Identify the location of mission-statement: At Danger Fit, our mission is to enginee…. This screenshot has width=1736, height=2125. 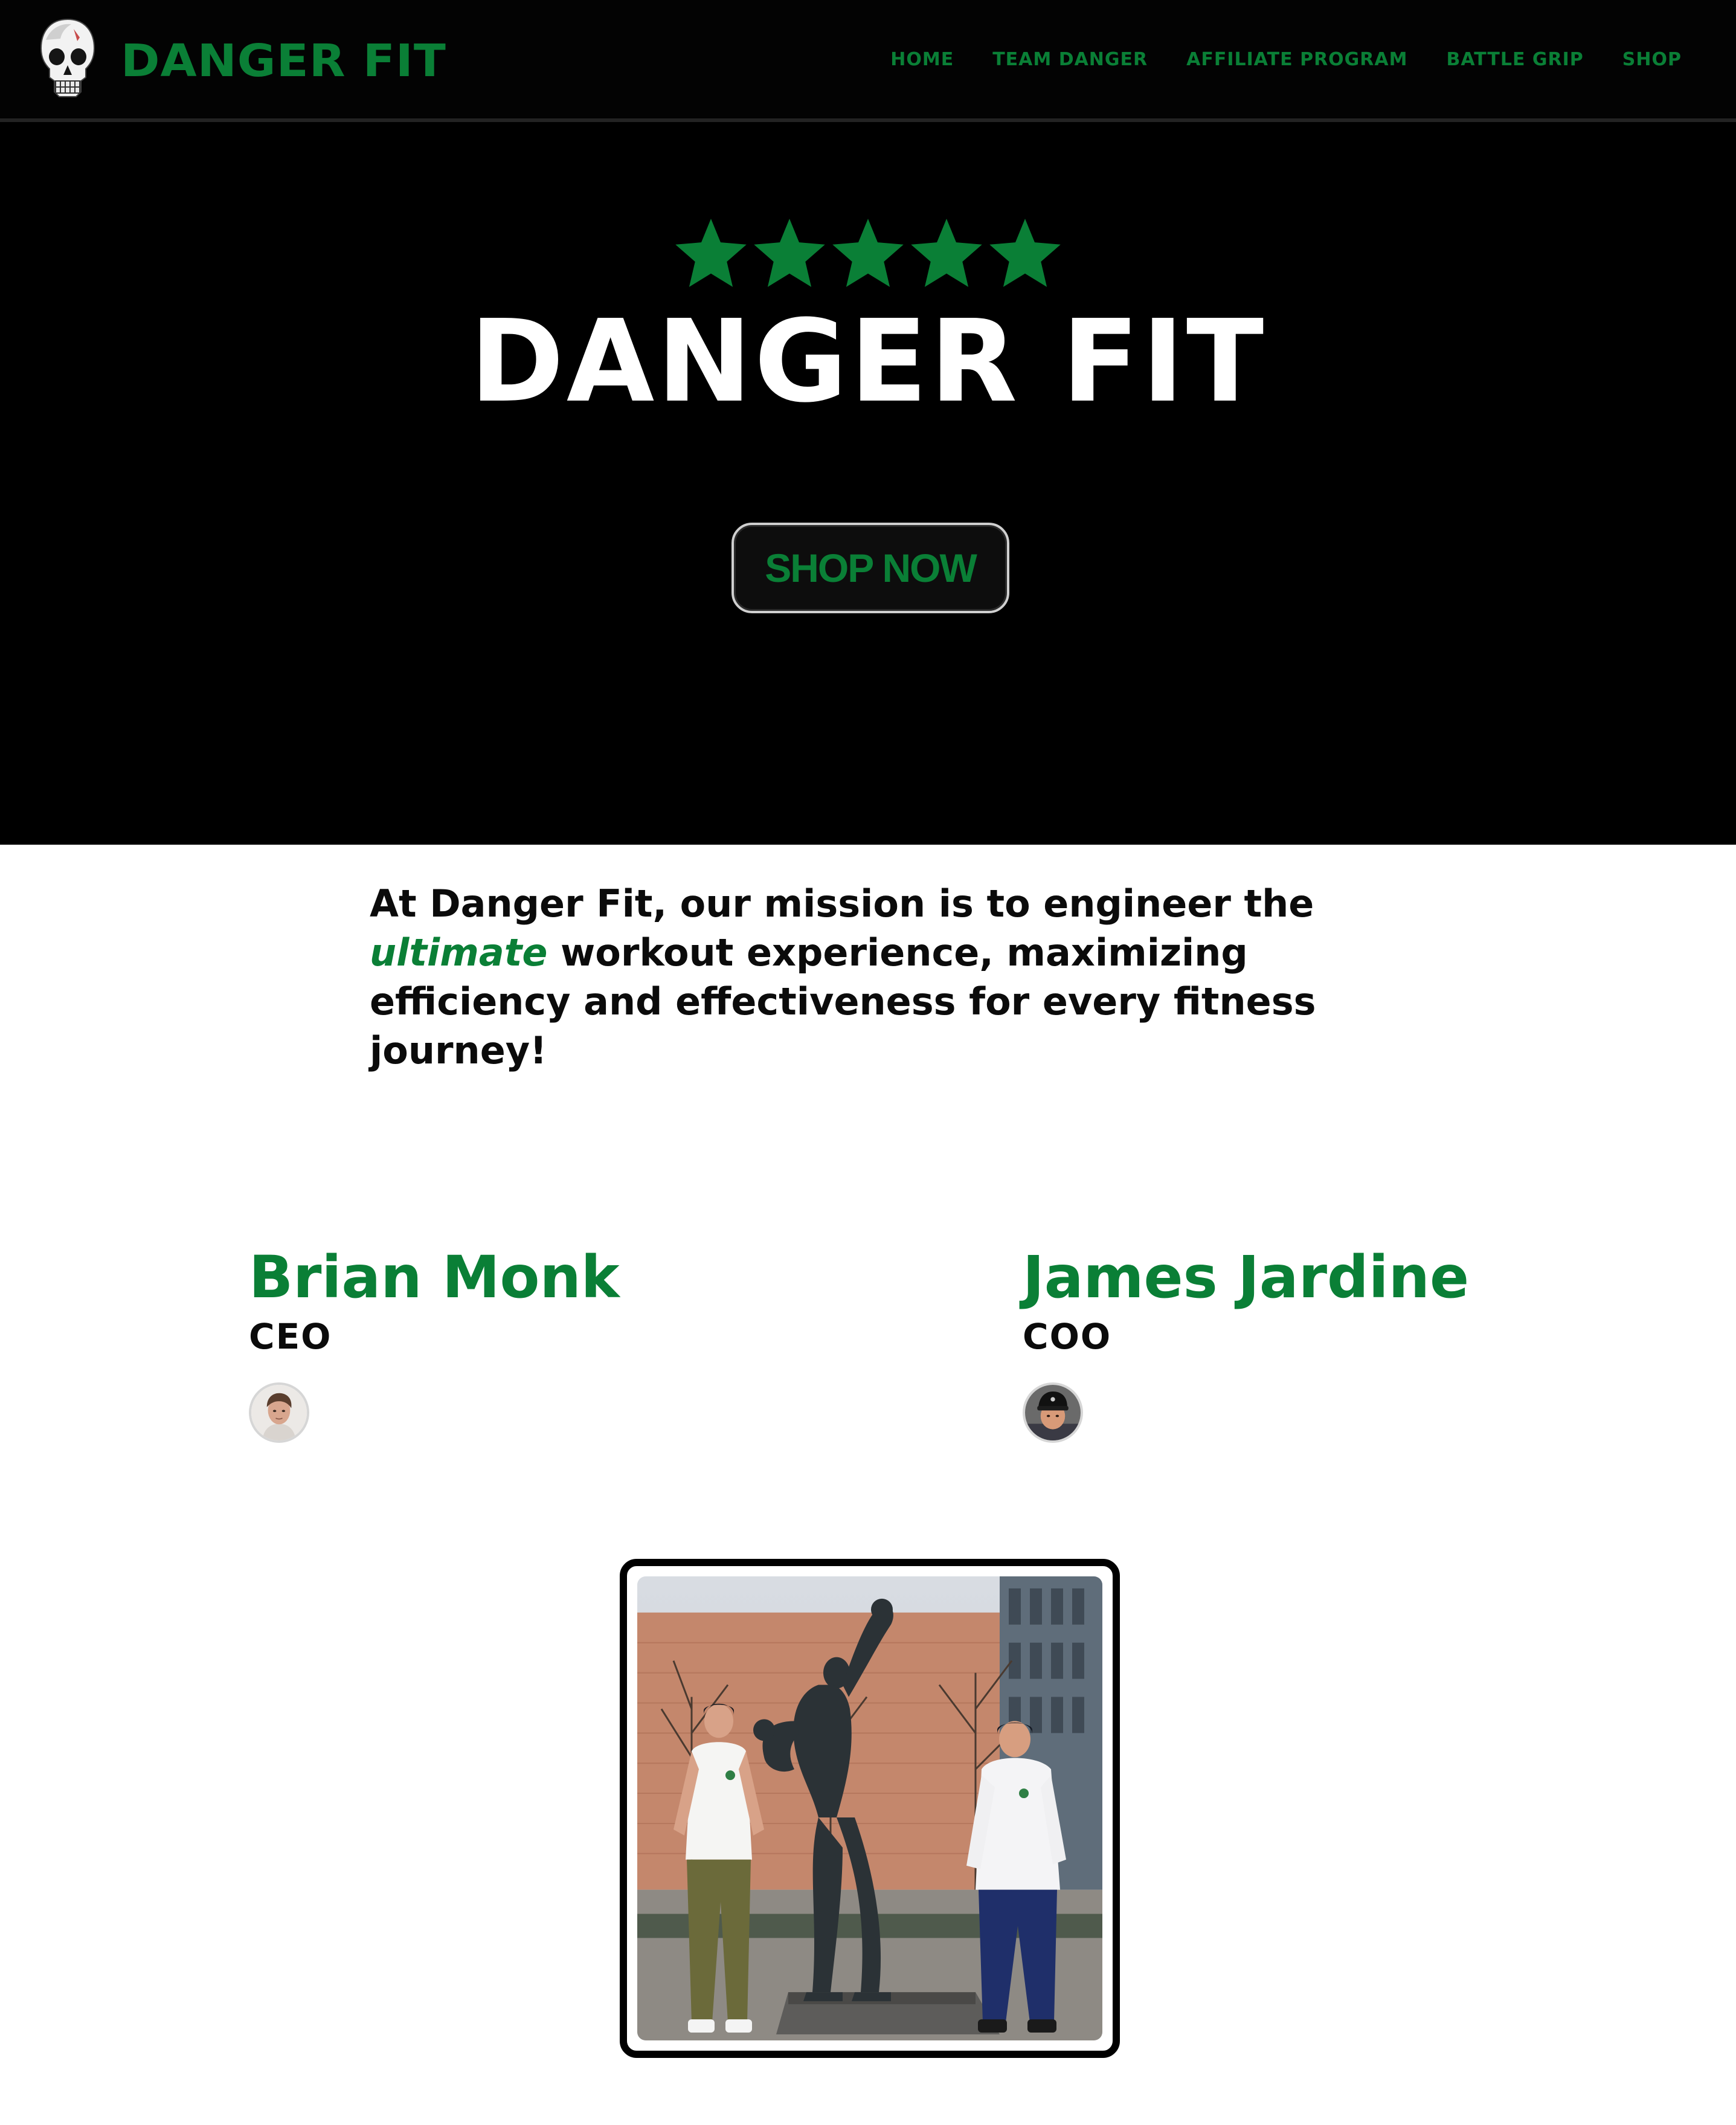
(871, 977).